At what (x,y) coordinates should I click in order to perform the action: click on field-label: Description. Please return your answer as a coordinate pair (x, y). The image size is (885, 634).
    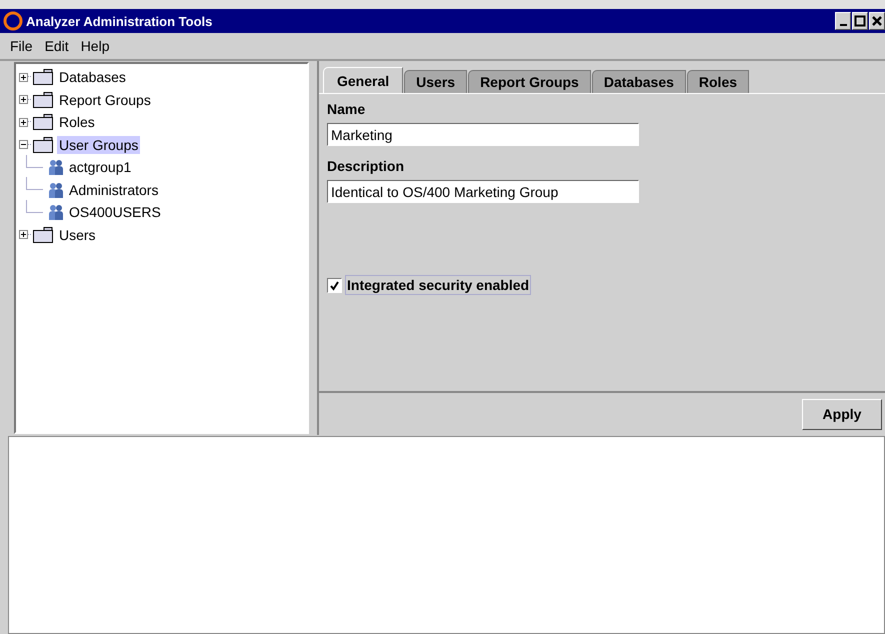
    Looking at the image, I should click on (365, 166).